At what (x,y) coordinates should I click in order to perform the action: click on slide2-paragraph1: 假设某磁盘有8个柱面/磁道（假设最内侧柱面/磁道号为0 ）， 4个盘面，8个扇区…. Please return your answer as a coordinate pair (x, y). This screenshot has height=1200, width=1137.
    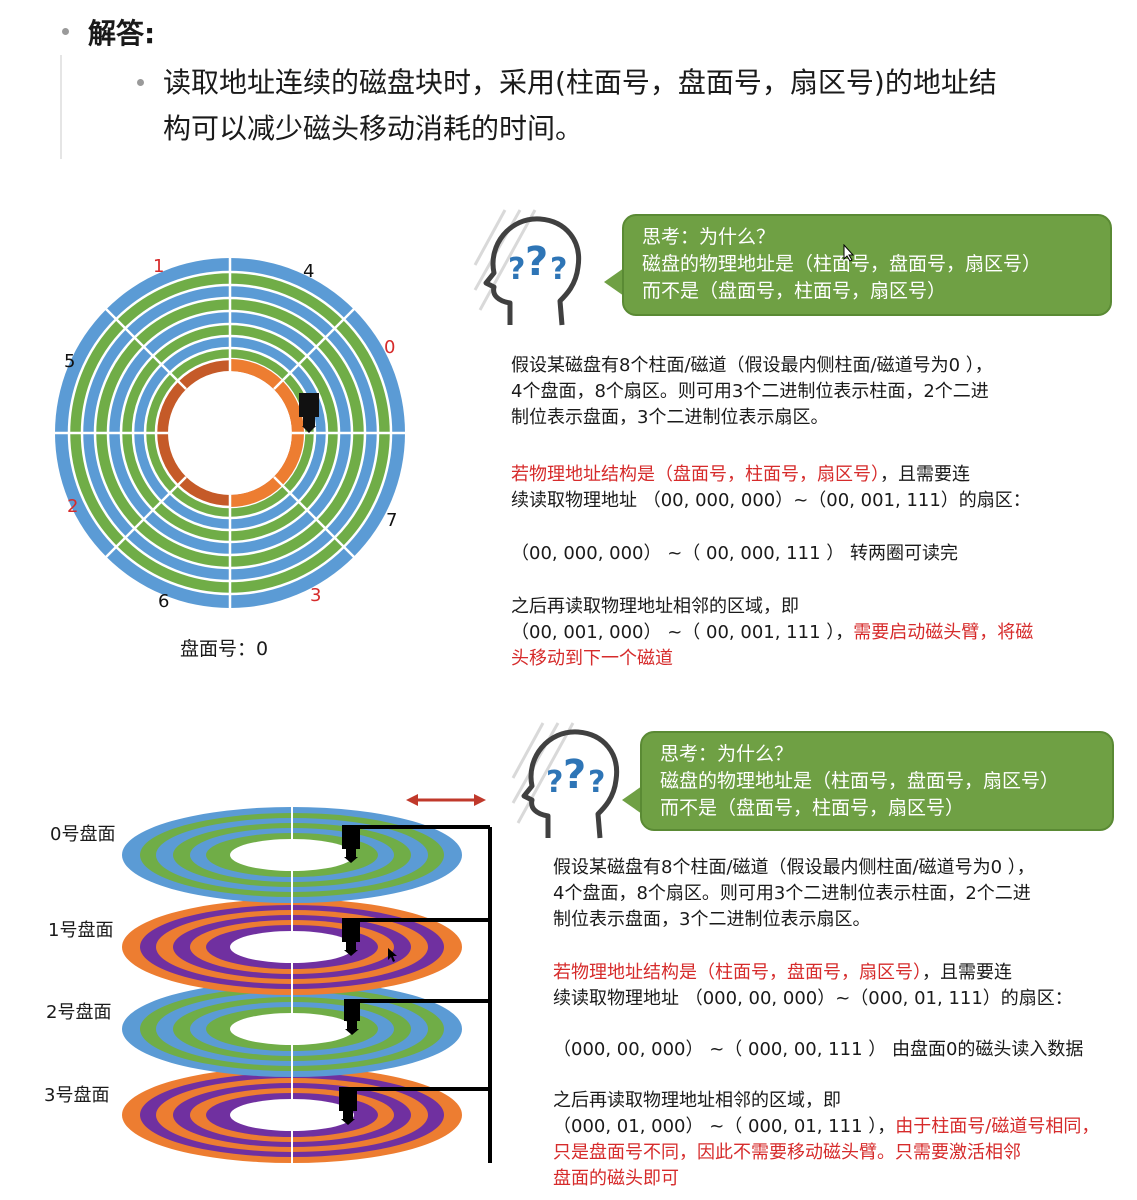
    Looking at the image, I should click on (794, 894).